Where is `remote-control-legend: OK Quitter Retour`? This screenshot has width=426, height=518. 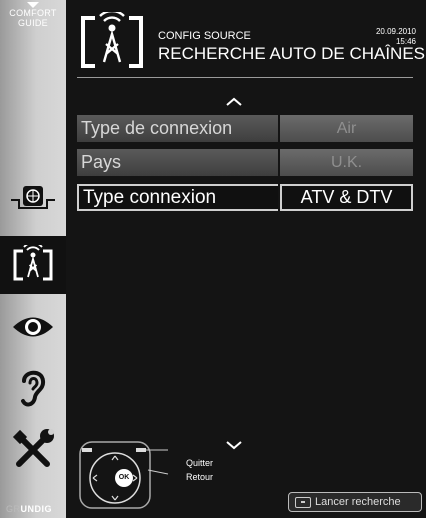
remote-control-legend: OK Quitter Retour is located at coordinates (148, 476).